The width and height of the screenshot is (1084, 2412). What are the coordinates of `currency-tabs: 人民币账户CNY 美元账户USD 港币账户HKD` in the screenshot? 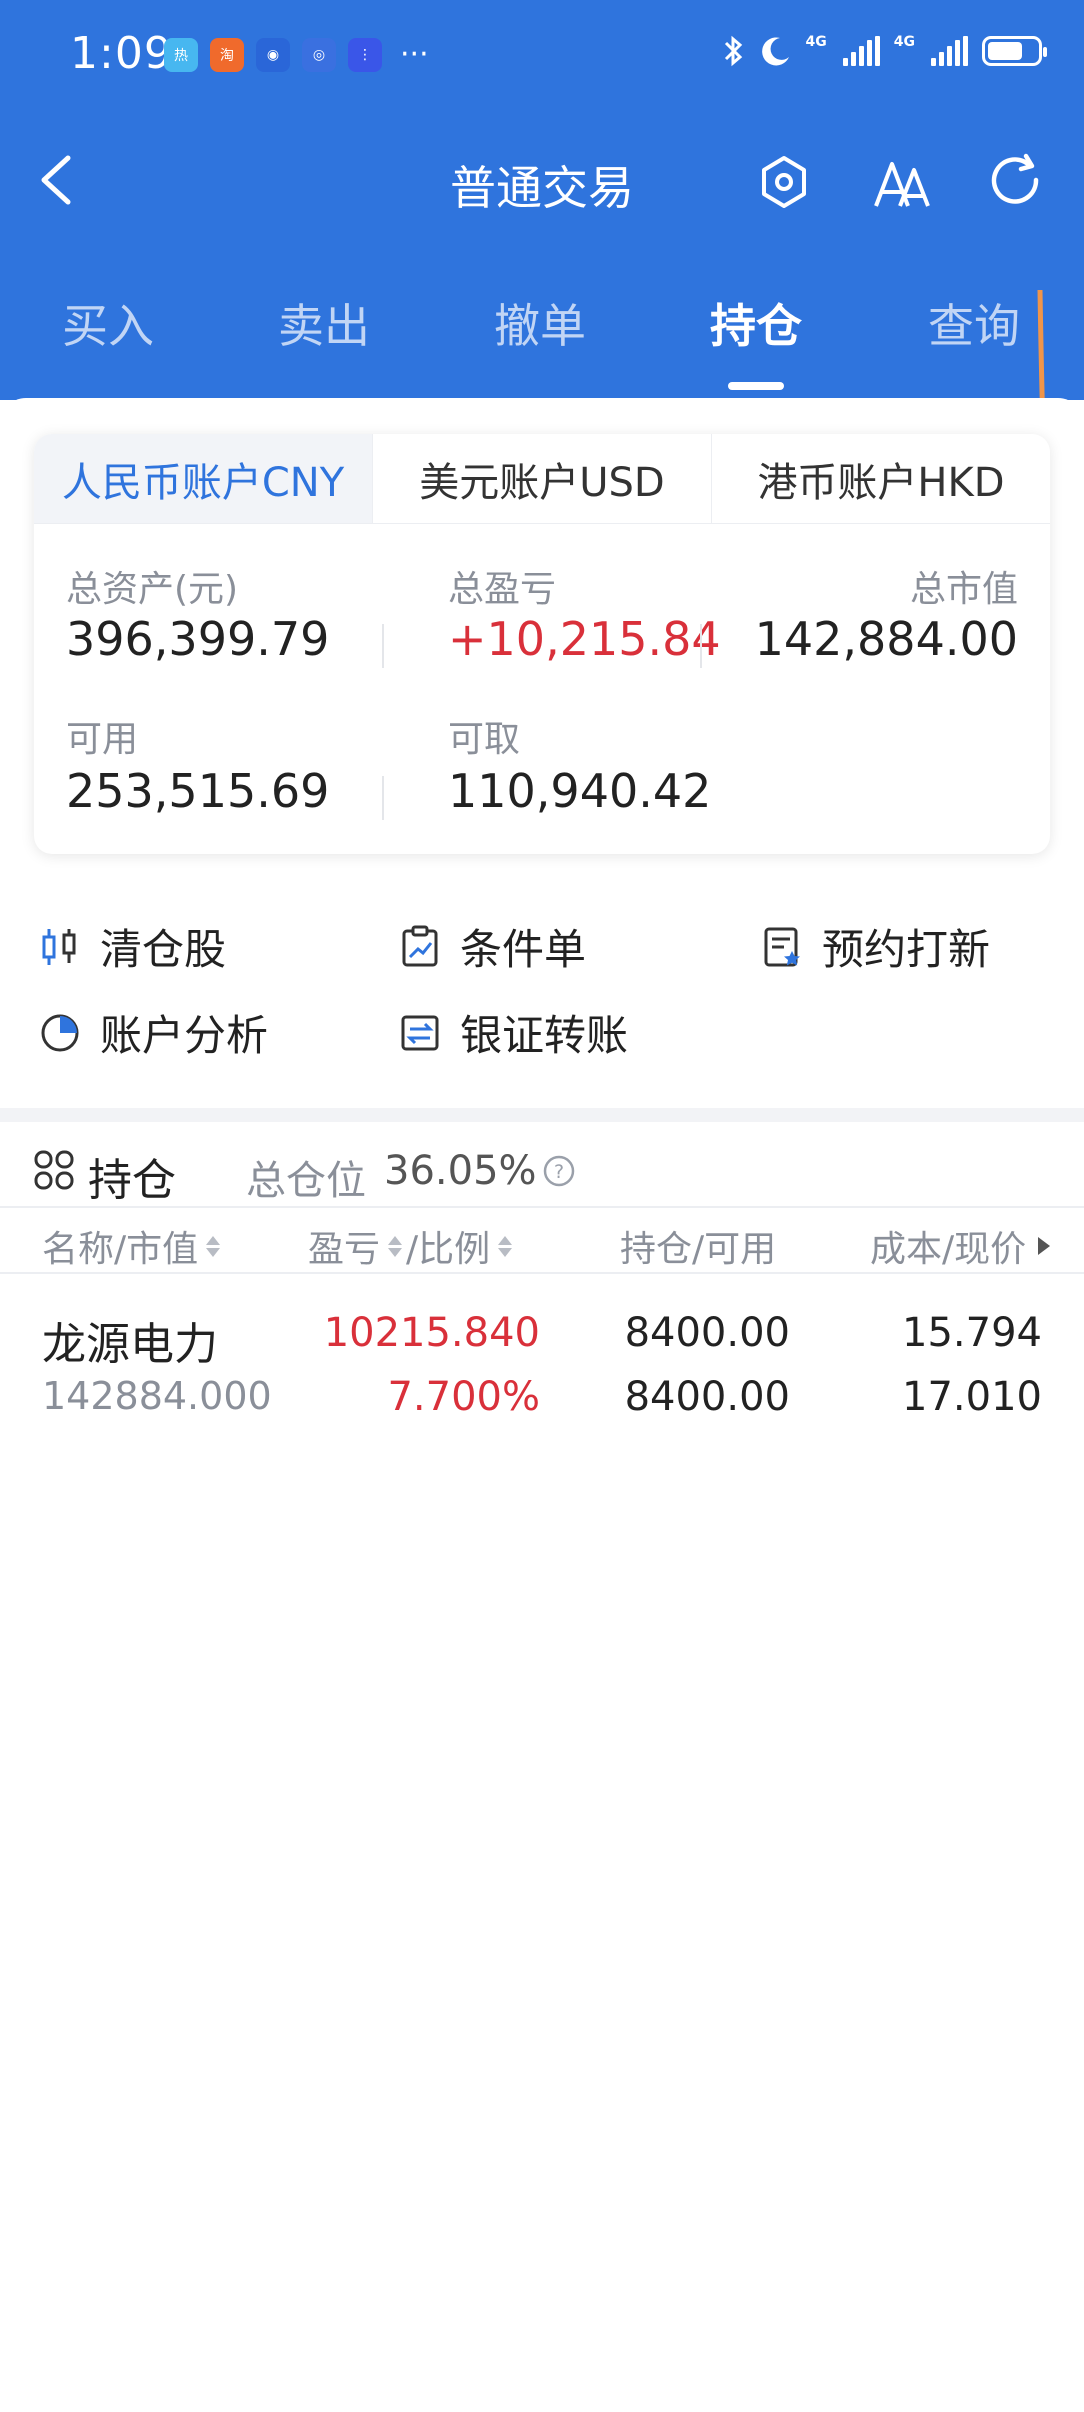 It's located at (542, 479).